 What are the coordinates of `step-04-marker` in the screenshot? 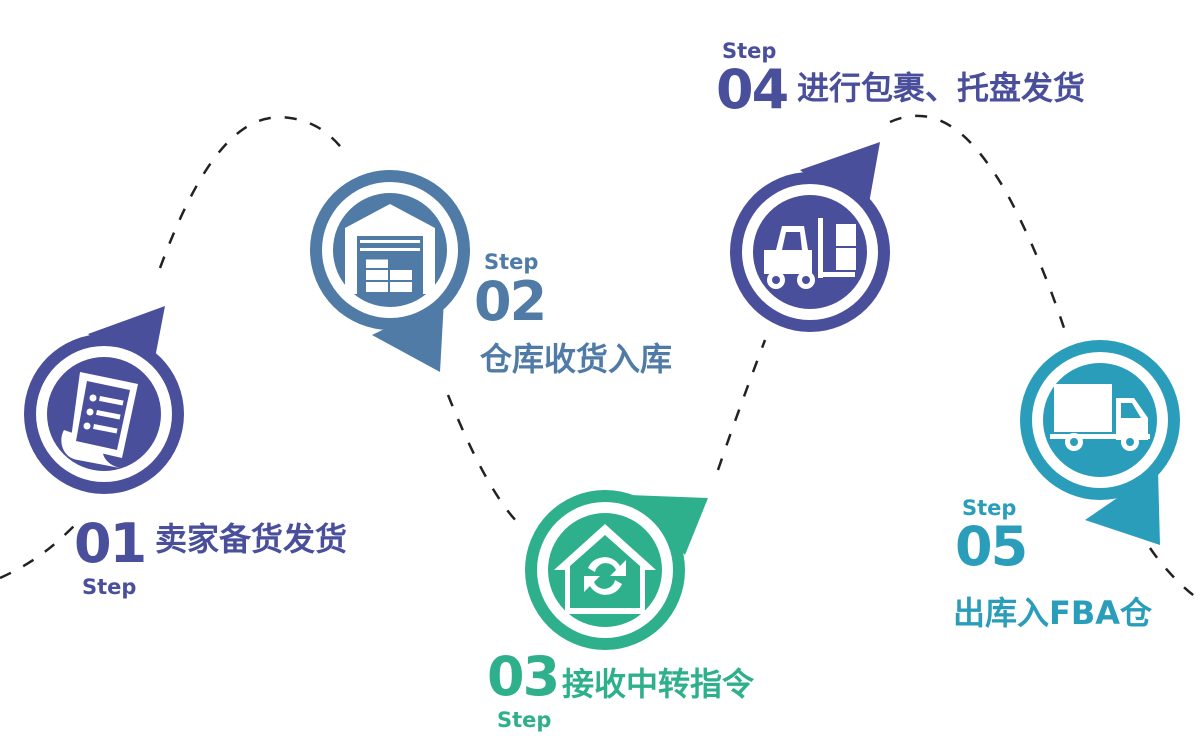 It's located at (810, 237).